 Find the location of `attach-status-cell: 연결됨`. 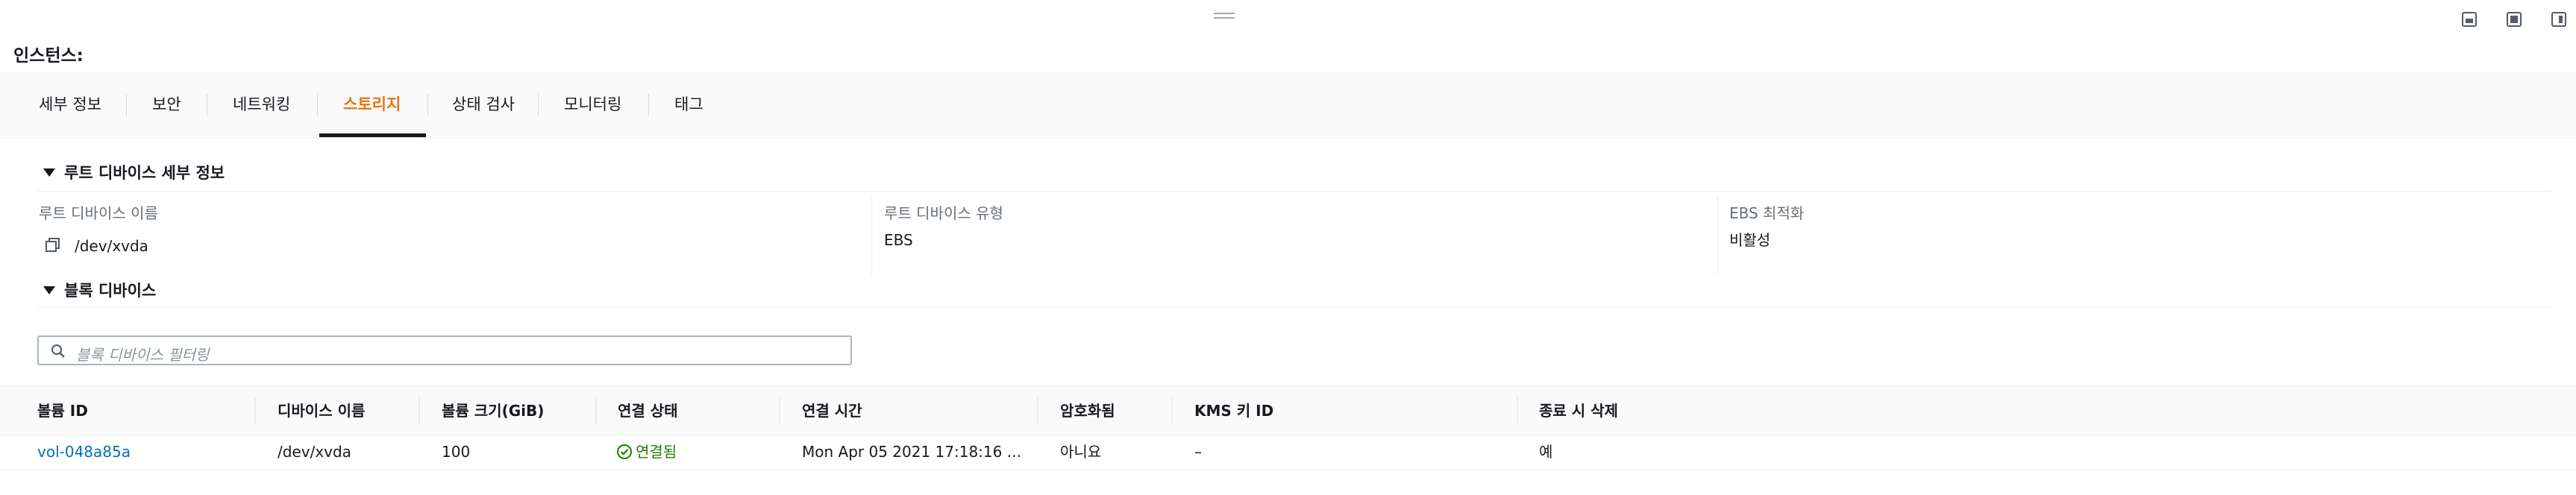

attach-status-cell: 연결됨 is located at coordinates (646, 451).